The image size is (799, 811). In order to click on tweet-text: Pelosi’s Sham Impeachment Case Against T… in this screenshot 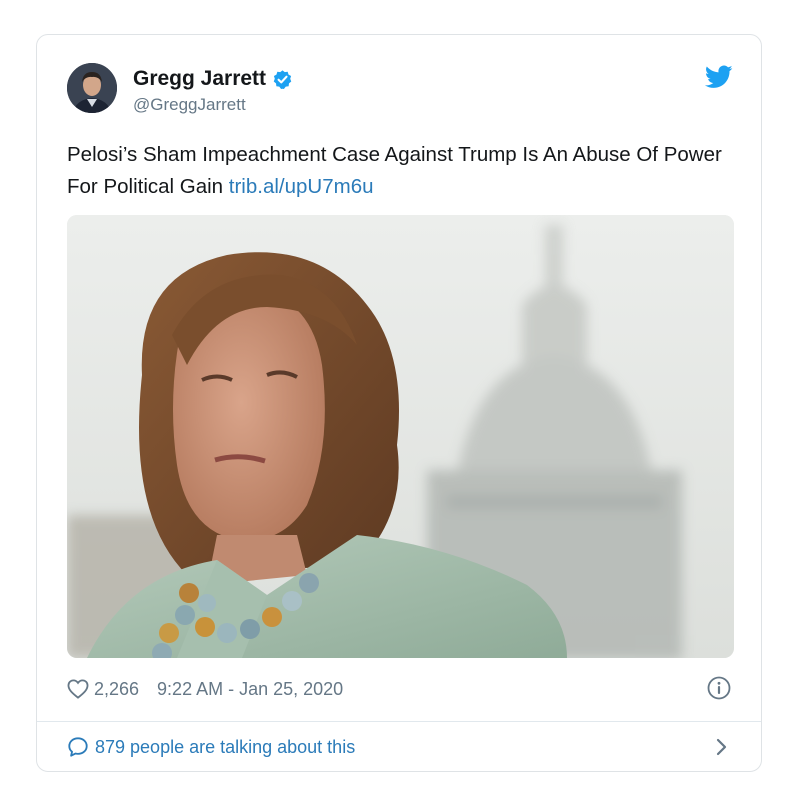, I will do `click(397, 171)`.